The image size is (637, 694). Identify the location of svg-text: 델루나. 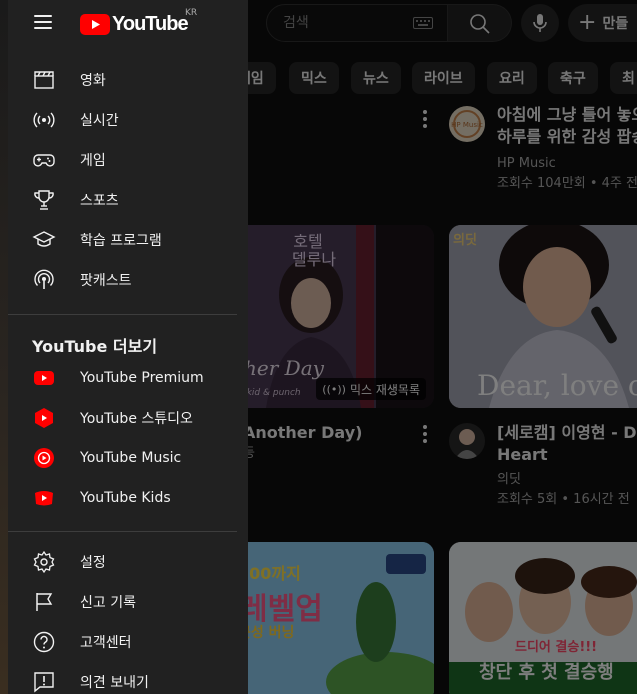
(314, 259).